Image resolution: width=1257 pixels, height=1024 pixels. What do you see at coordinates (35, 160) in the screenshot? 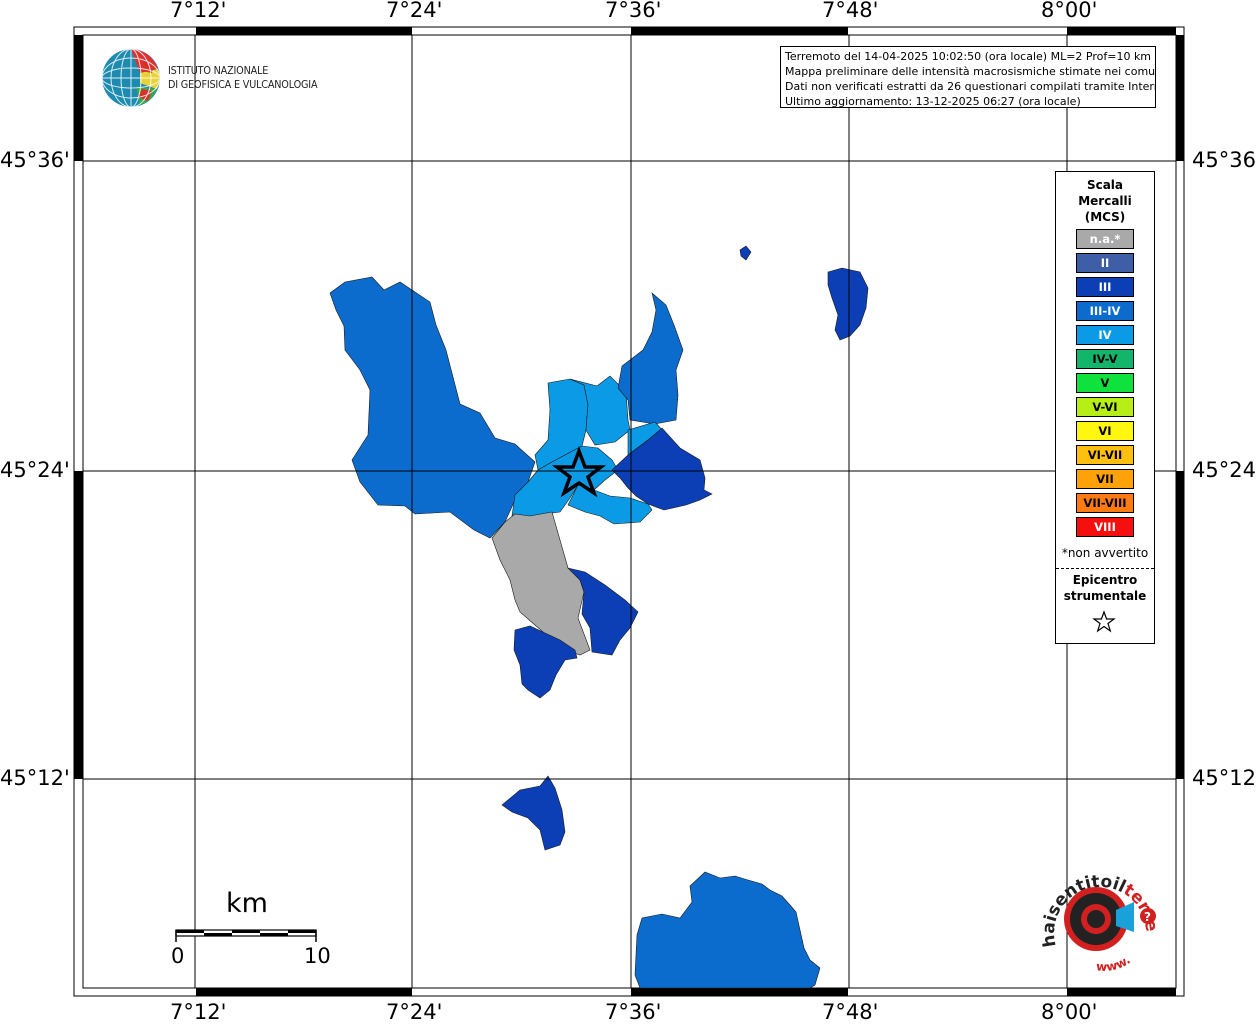
I see `lat-tick-left-1: 45°36'` at bounding box center [35, 160].